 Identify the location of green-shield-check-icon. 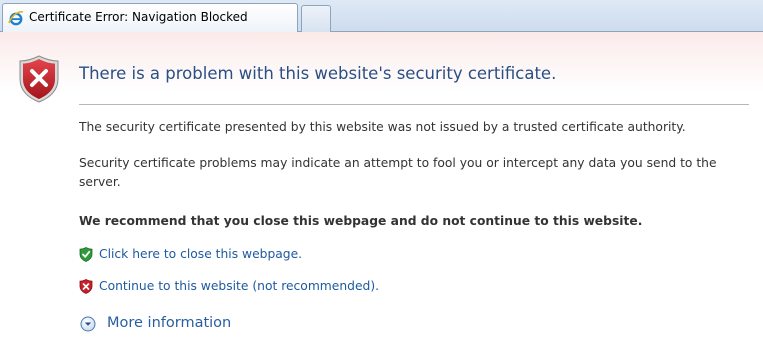
(86, 254).